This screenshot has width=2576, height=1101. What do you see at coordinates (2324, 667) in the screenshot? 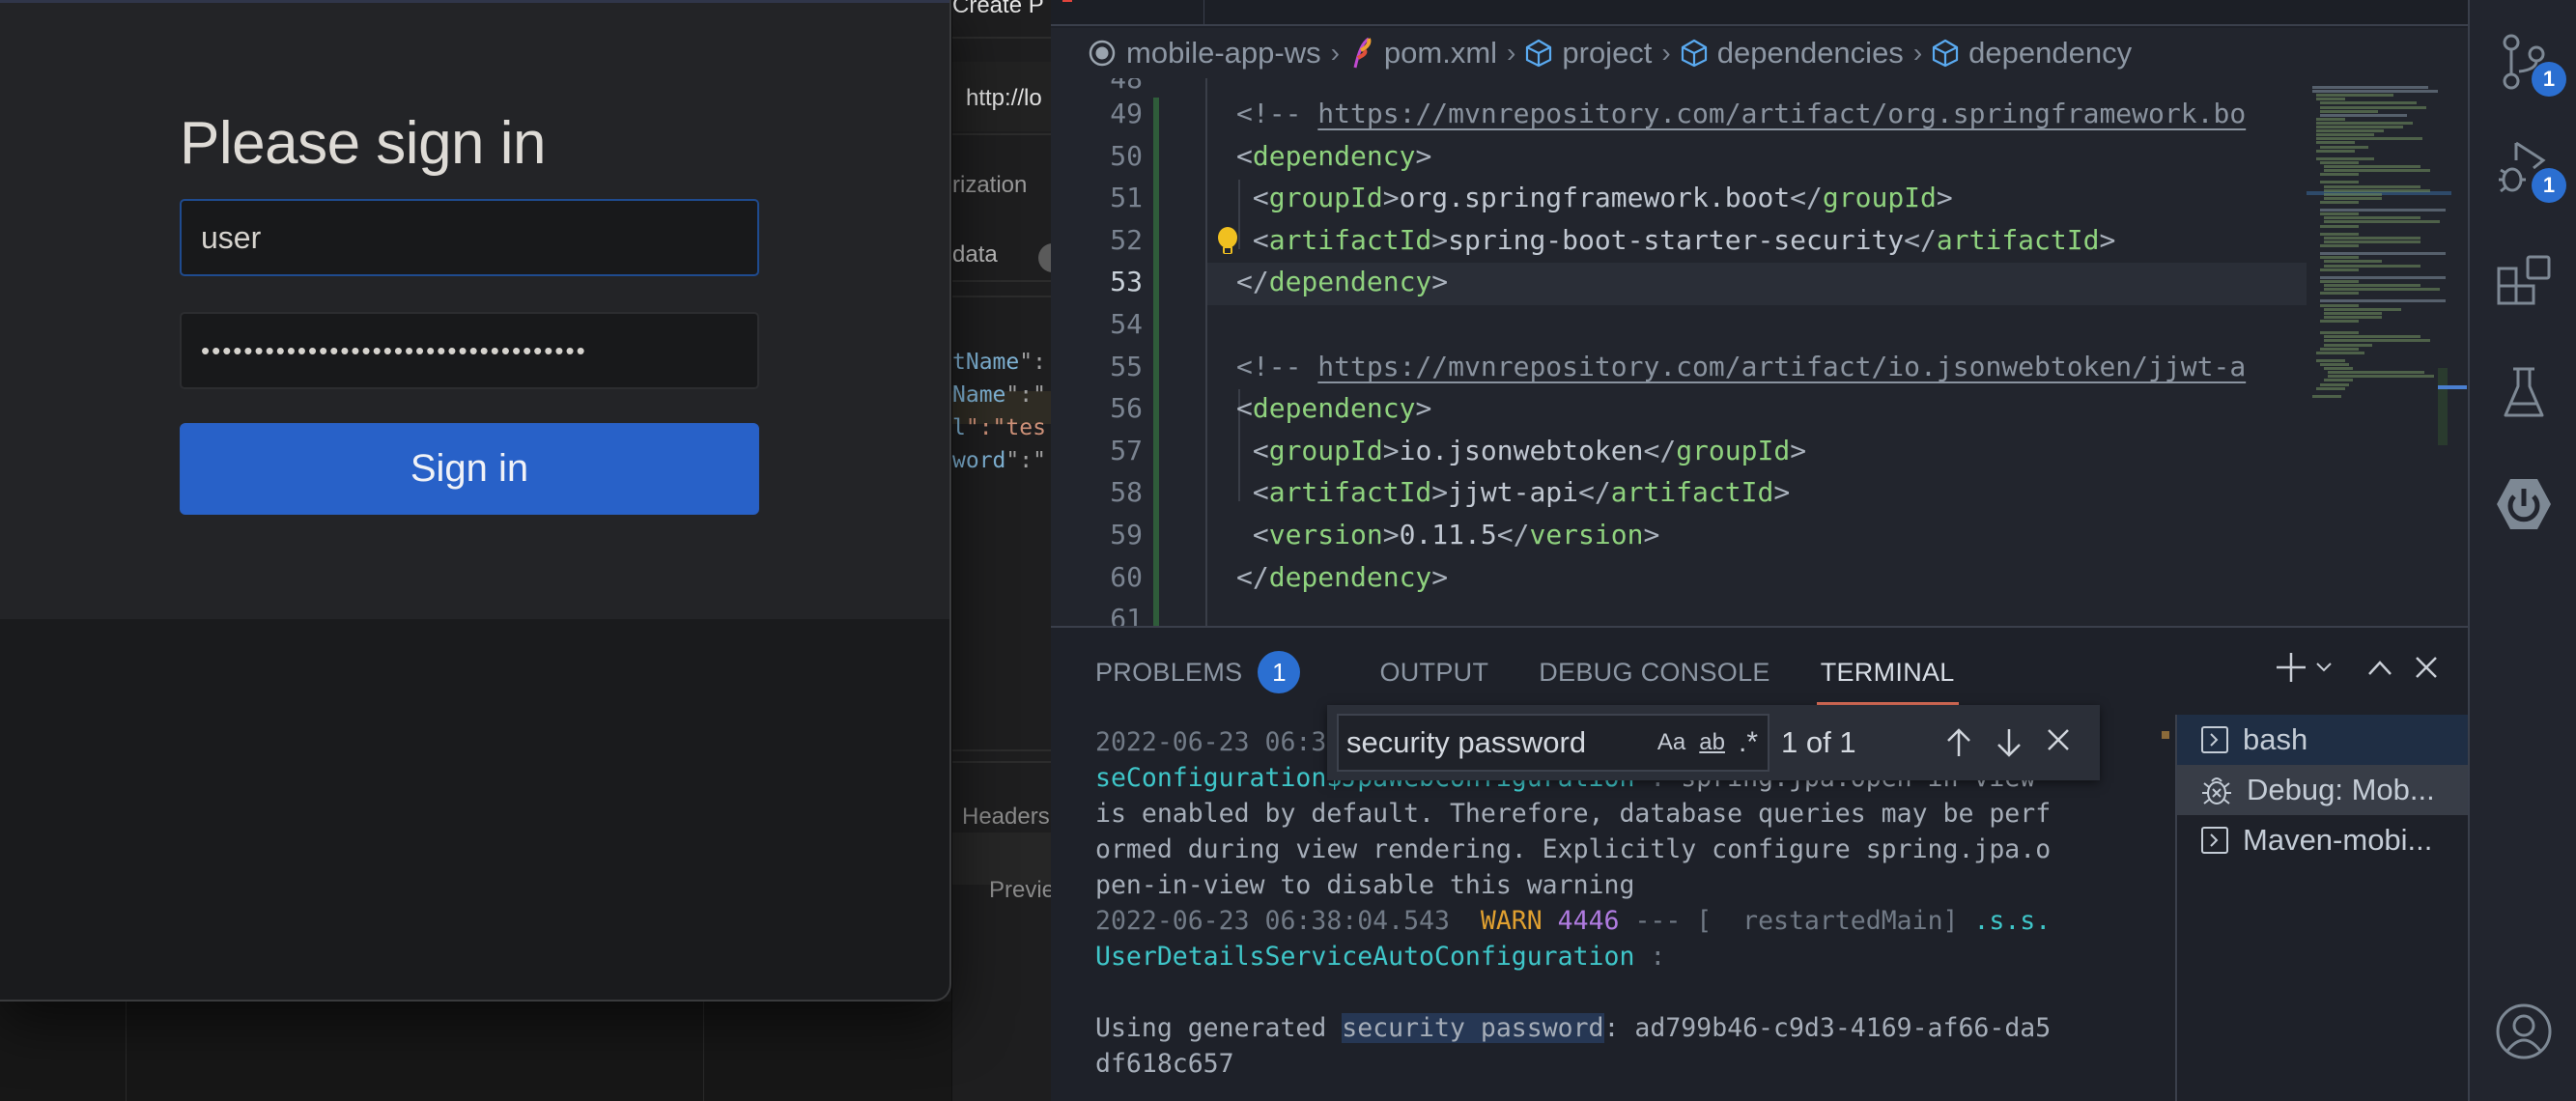
I see `terminal-dropdown-button` at bounding box center [2324, 667].